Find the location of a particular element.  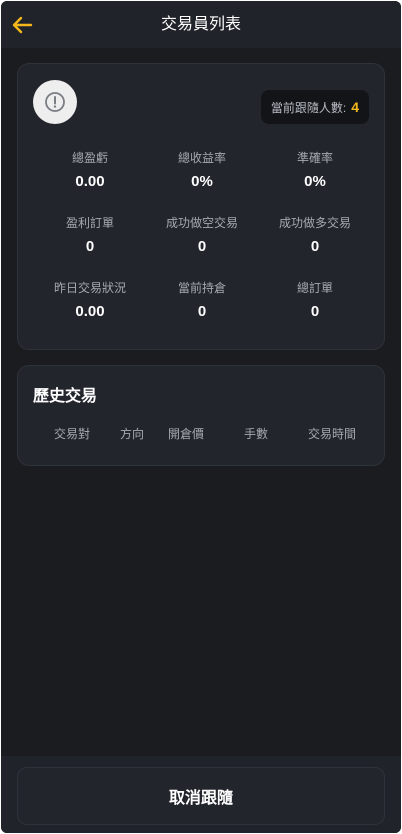

column-header-direction: 方向 is located at coordinates (132, 434).